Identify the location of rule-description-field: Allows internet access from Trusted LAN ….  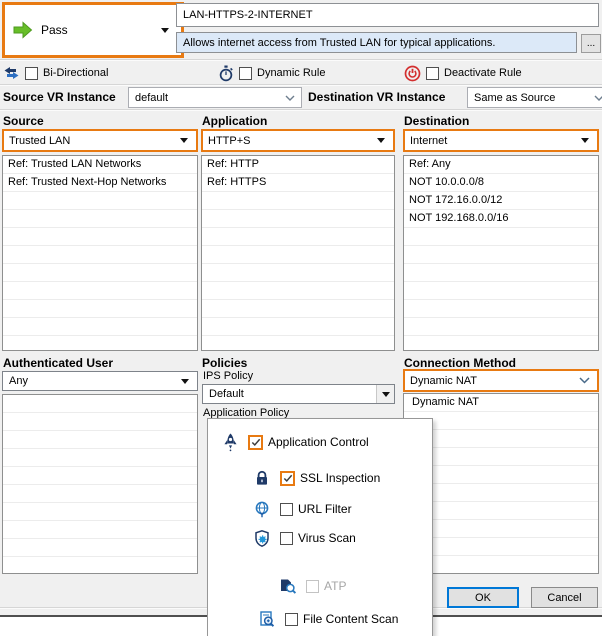
(376, 42).